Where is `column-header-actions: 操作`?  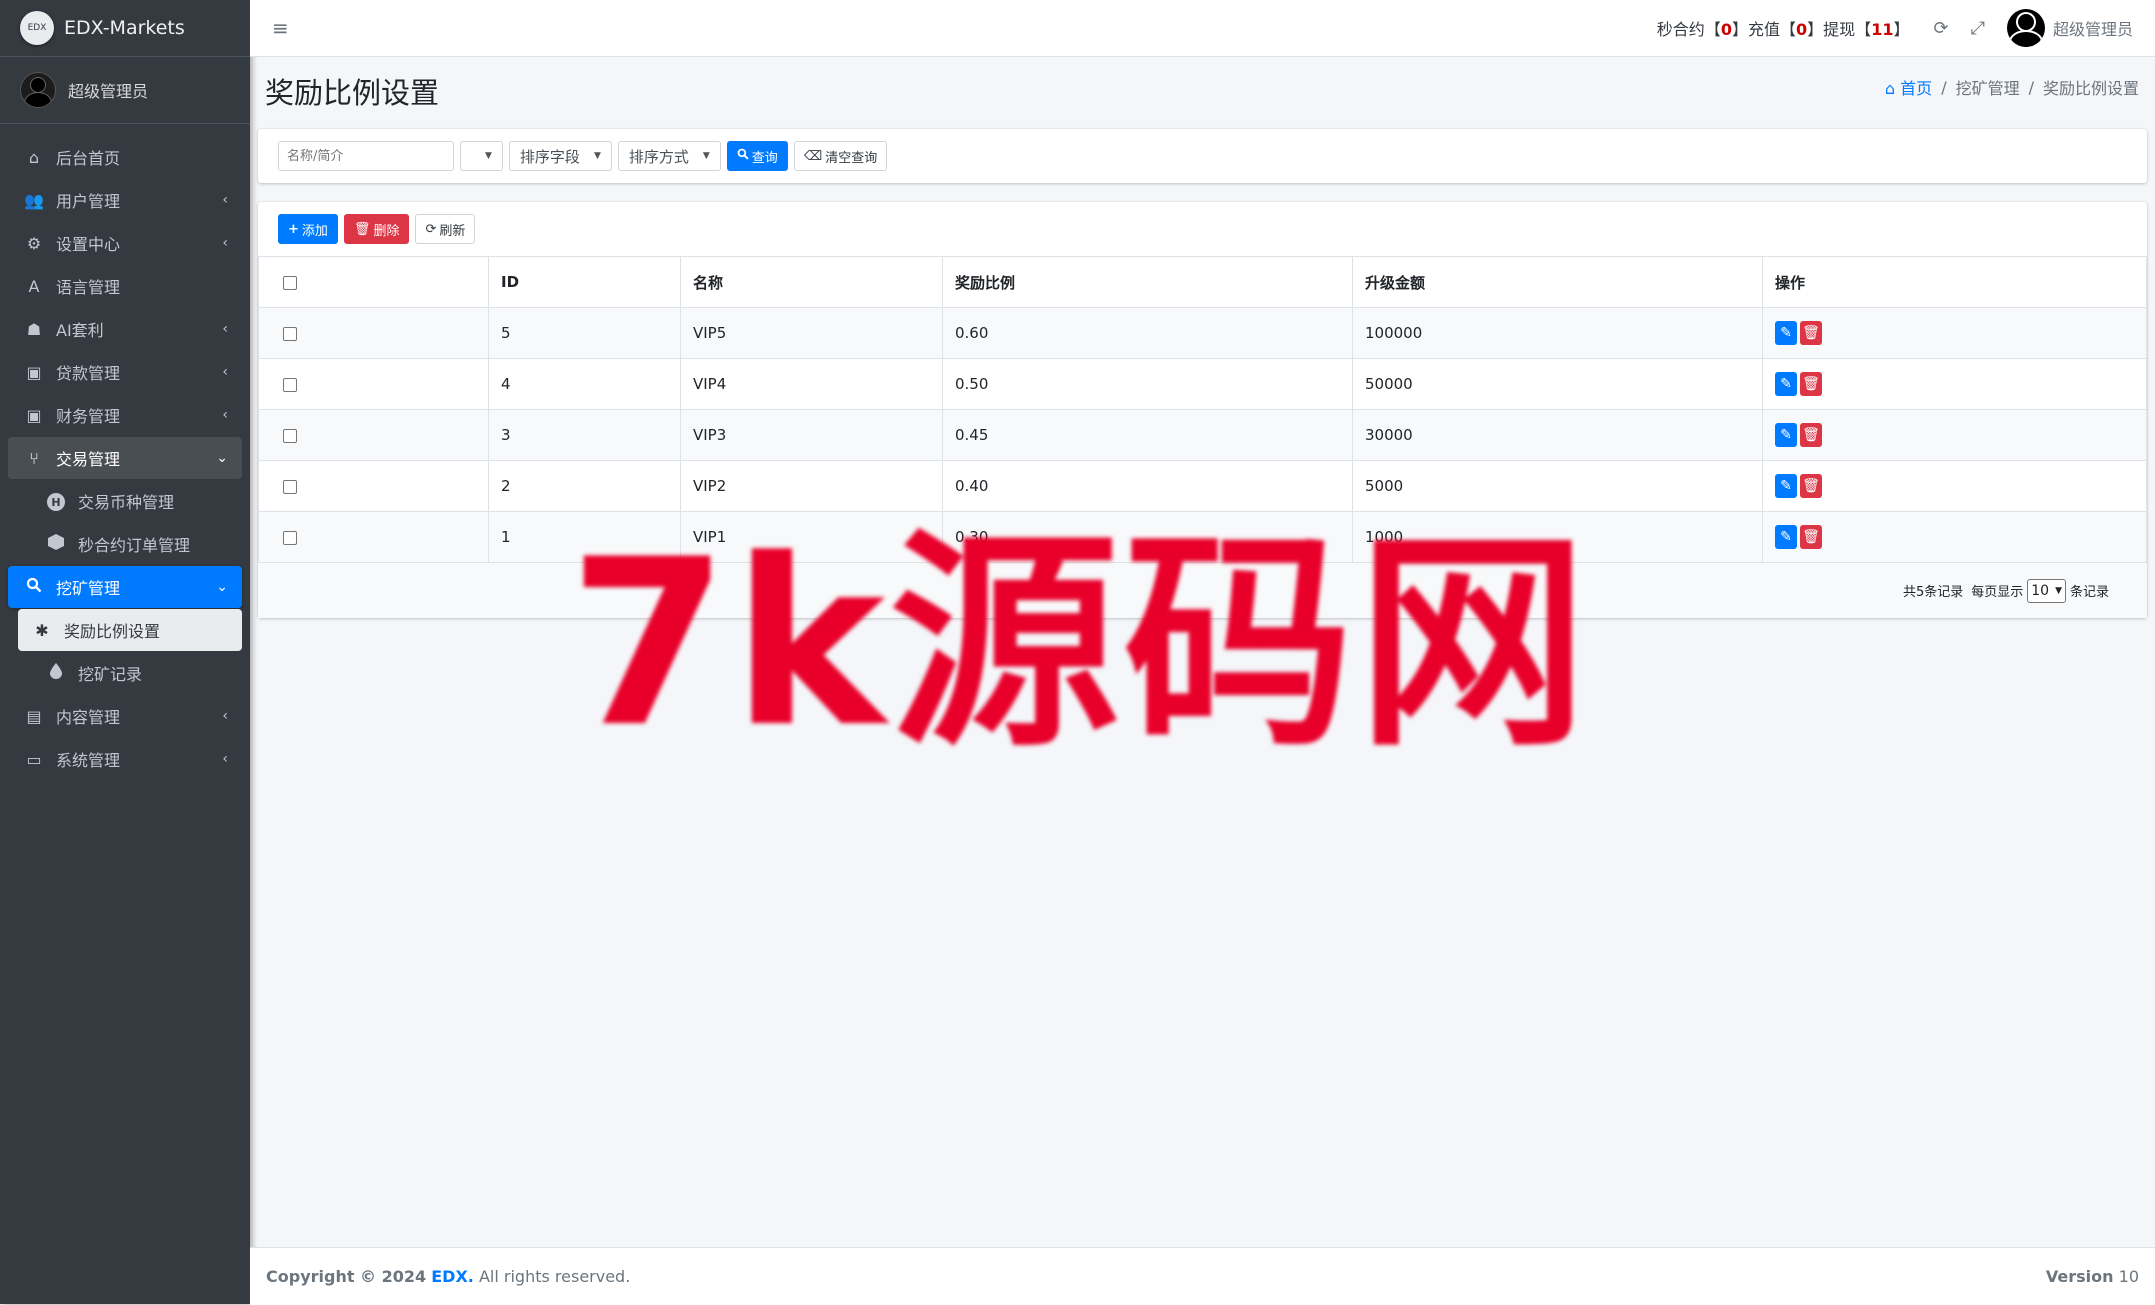
column-header-actions: 操作 is located at coordinates (1954, 282).